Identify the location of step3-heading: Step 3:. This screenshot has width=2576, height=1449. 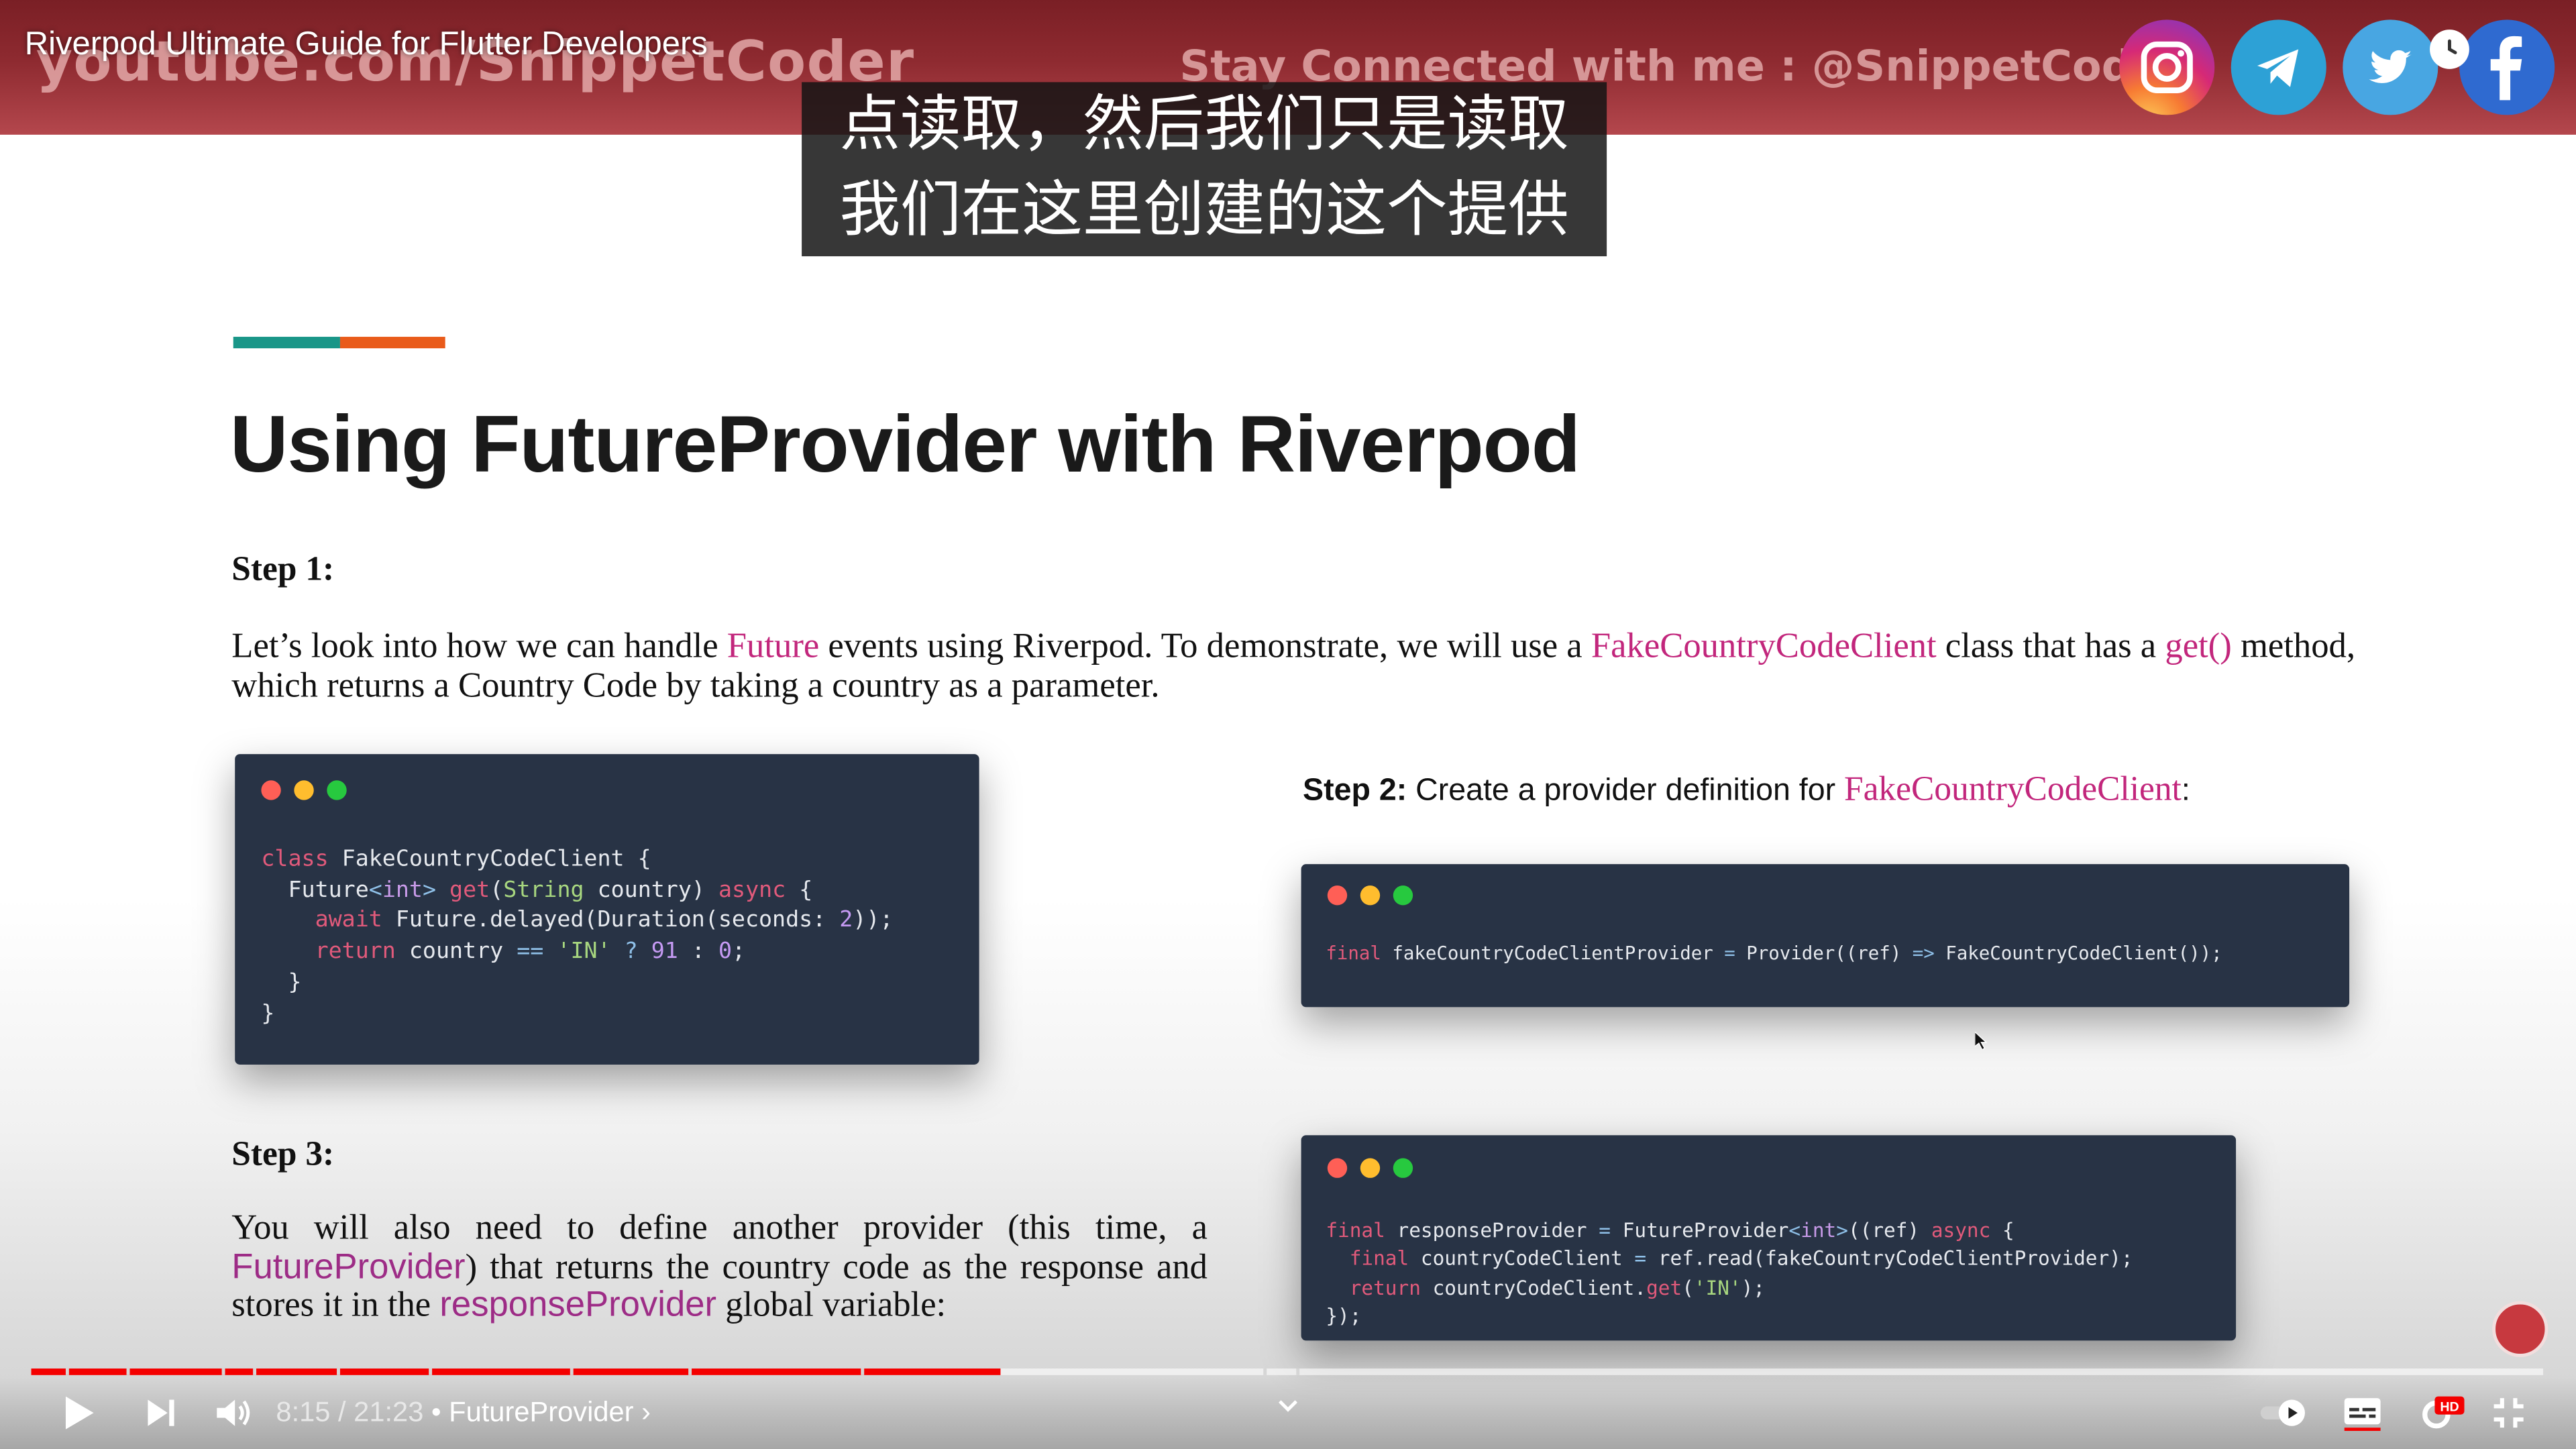
(283, 1153).